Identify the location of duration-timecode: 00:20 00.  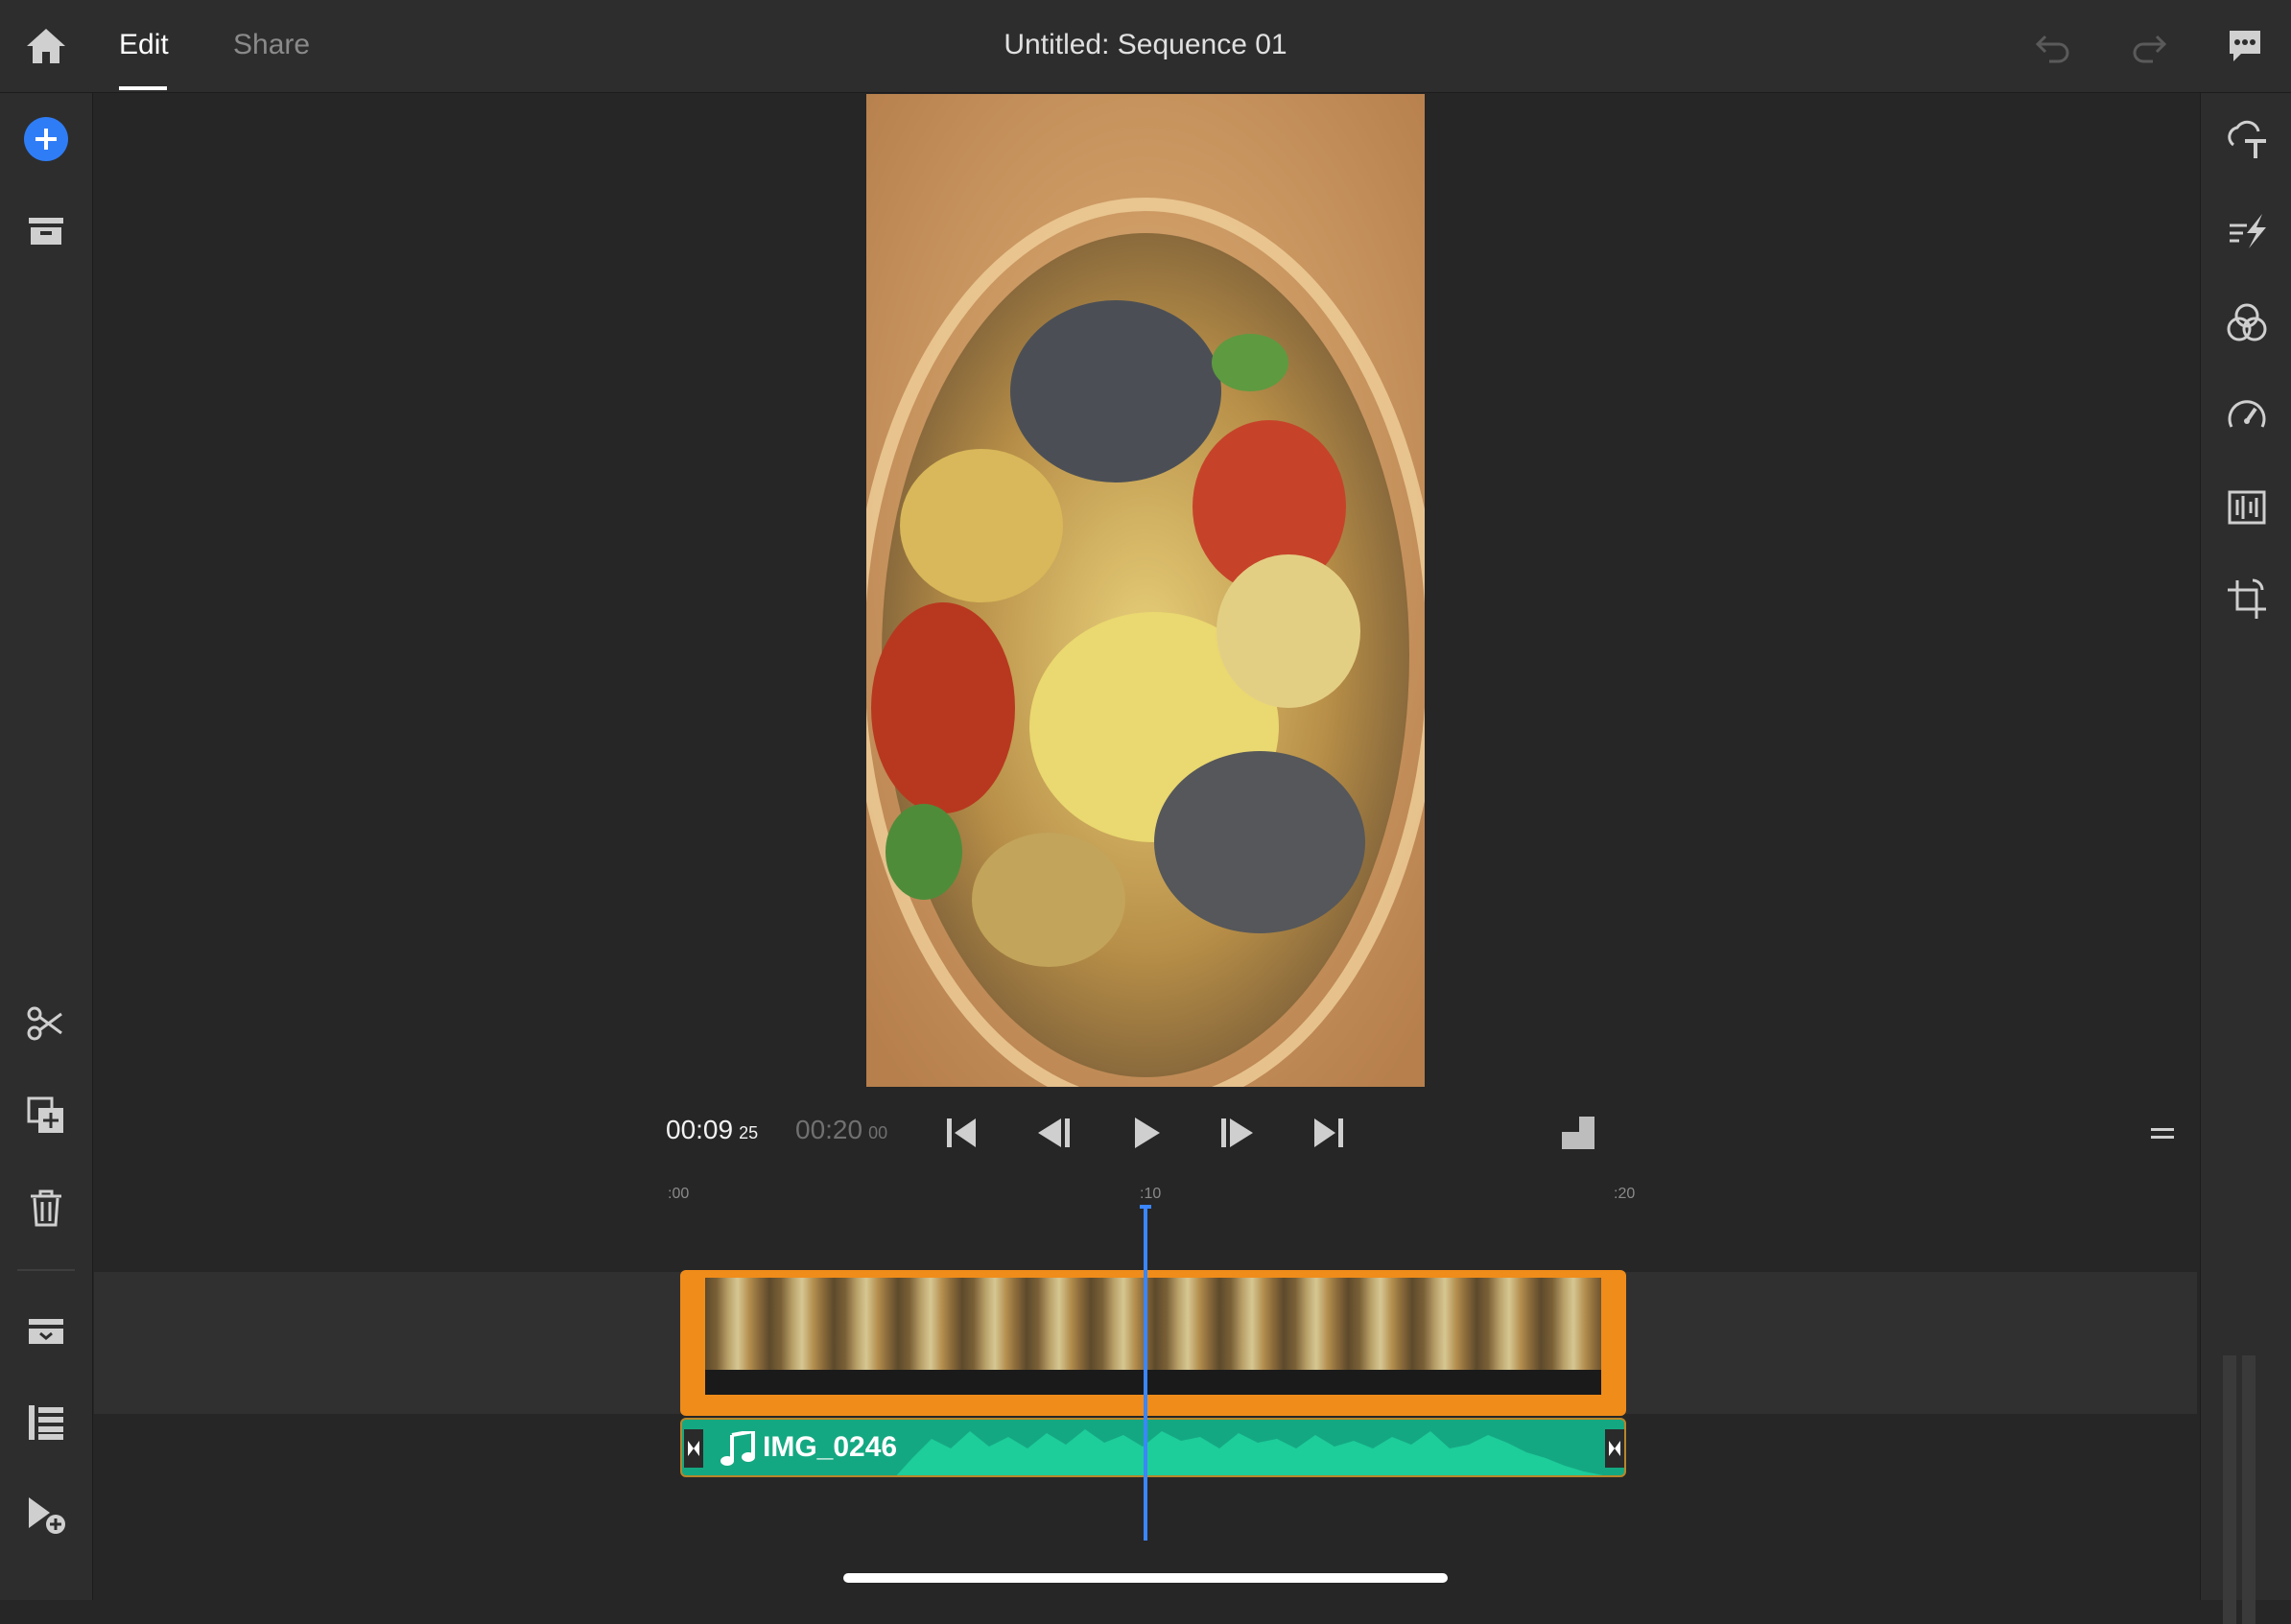
(841, 1130).